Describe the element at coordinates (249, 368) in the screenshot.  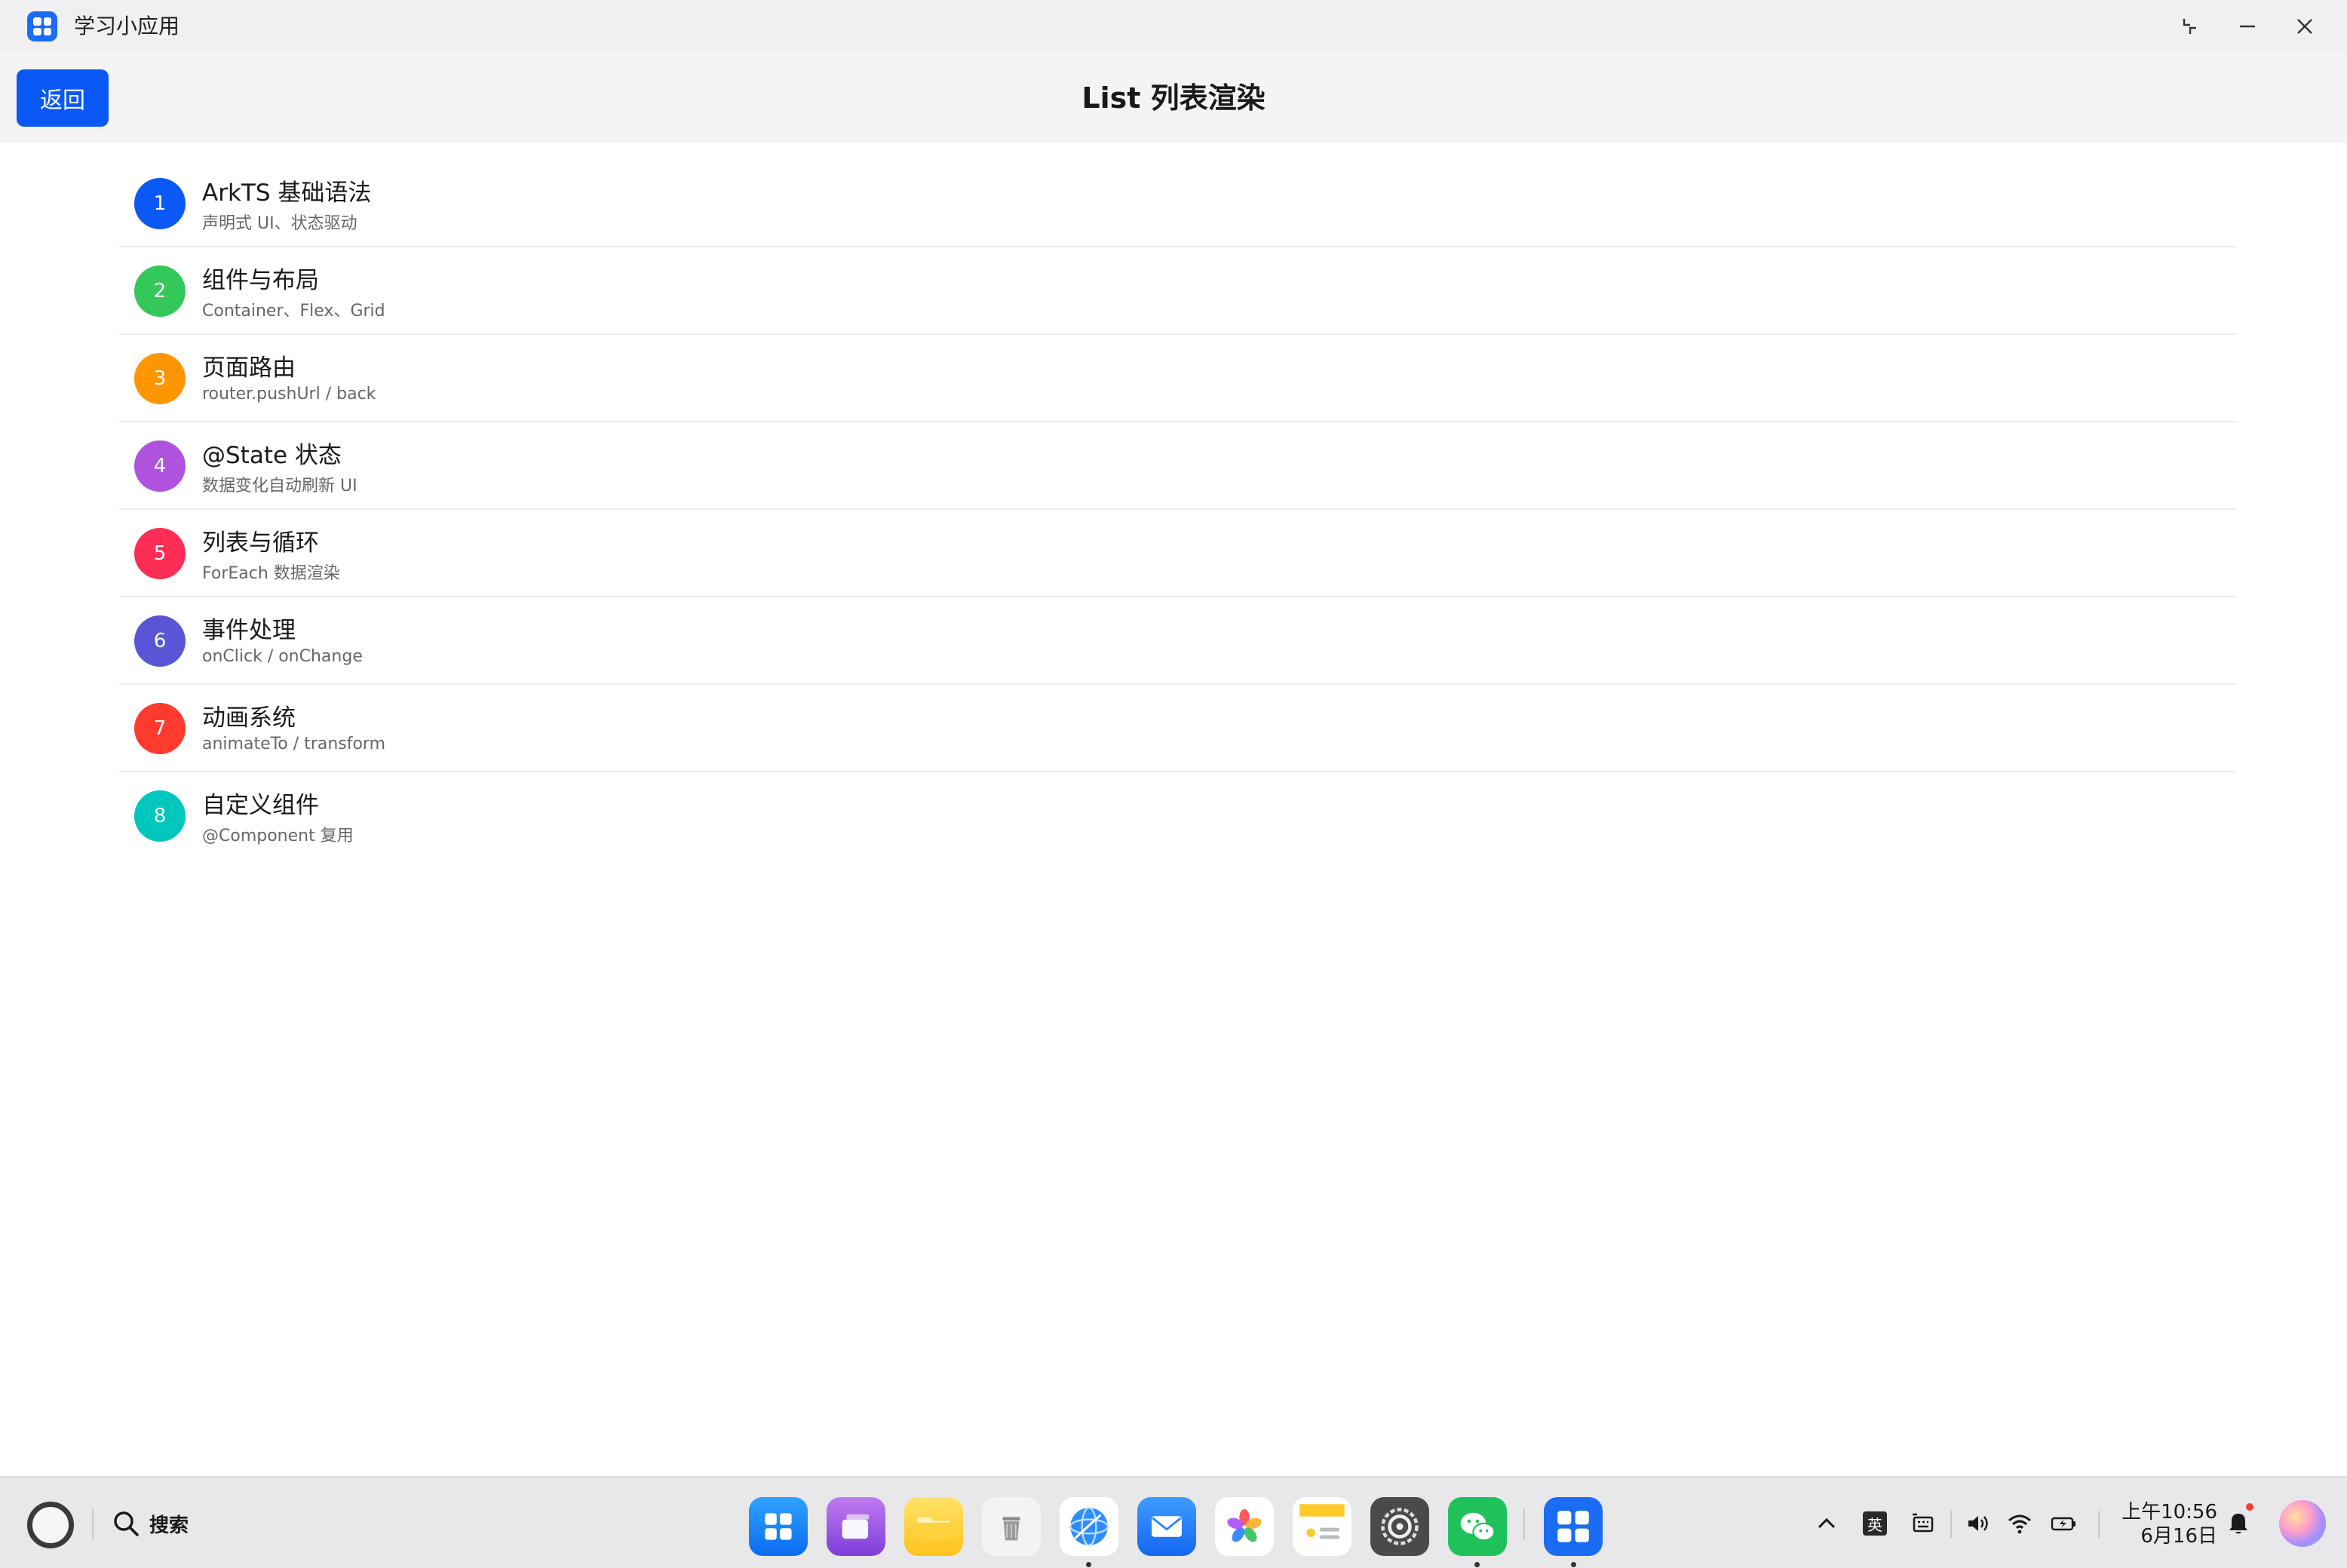
I see `item-title: 页面路由` at that location.